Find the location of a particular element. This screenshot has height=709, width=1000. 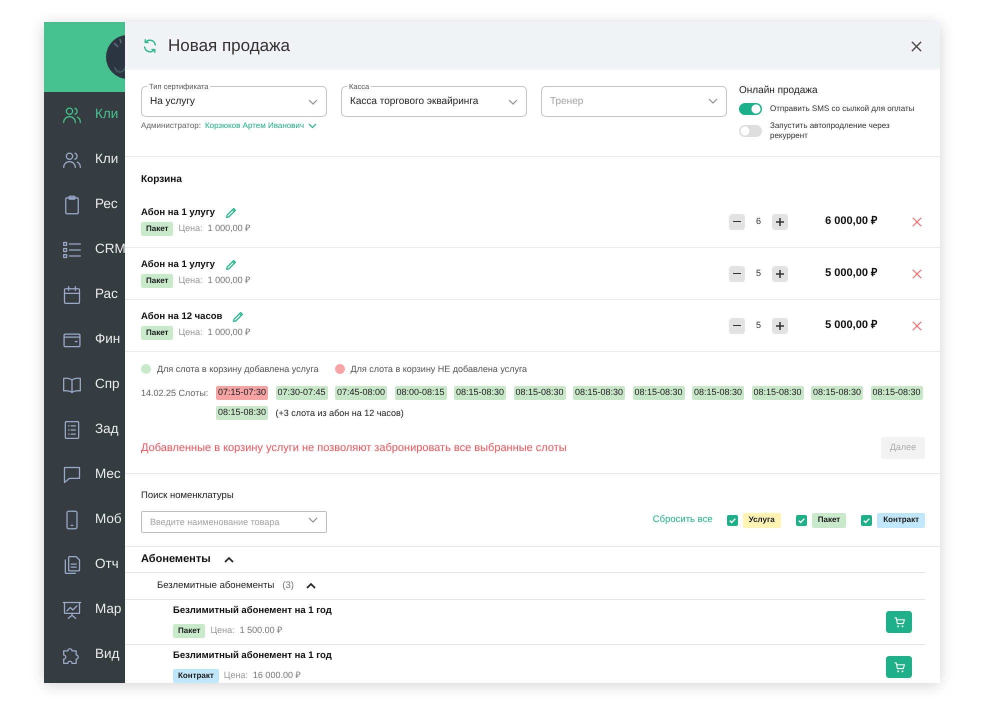

time-slot: 07:15-07:30 is located at coordinates (242, 393).